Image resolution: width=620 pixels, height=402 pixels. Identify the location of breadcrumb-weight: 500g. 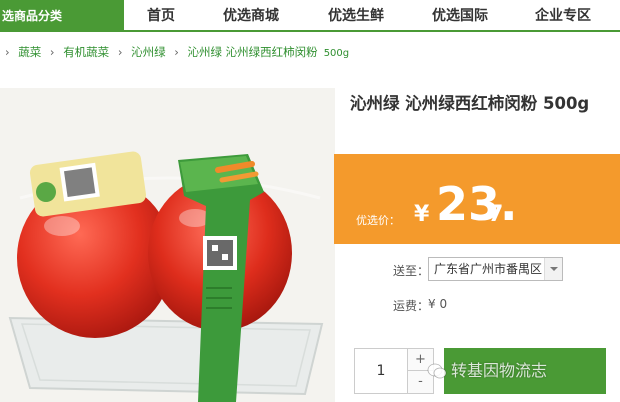
(336, 53).